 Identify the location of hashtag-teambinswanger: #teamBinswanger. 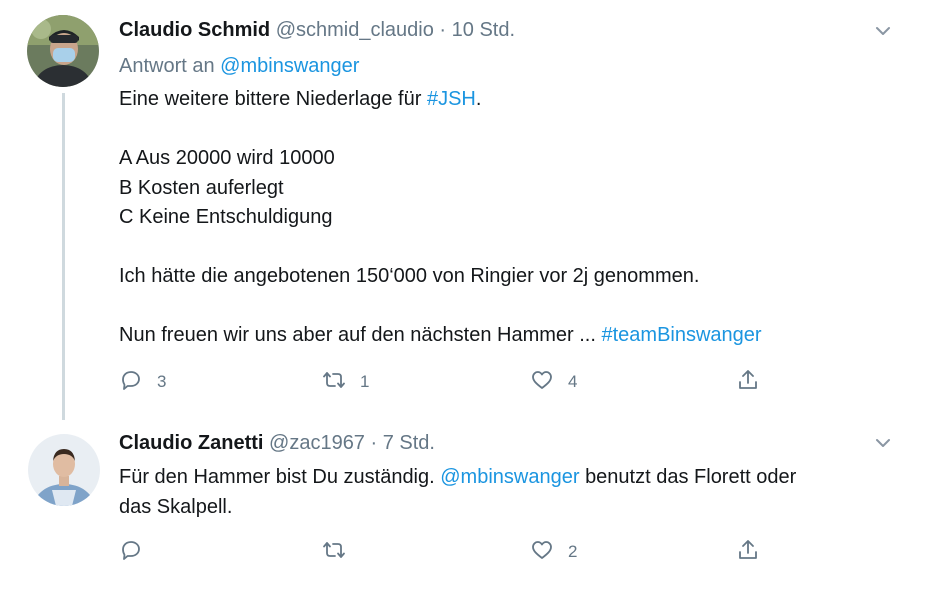
(681, 335).